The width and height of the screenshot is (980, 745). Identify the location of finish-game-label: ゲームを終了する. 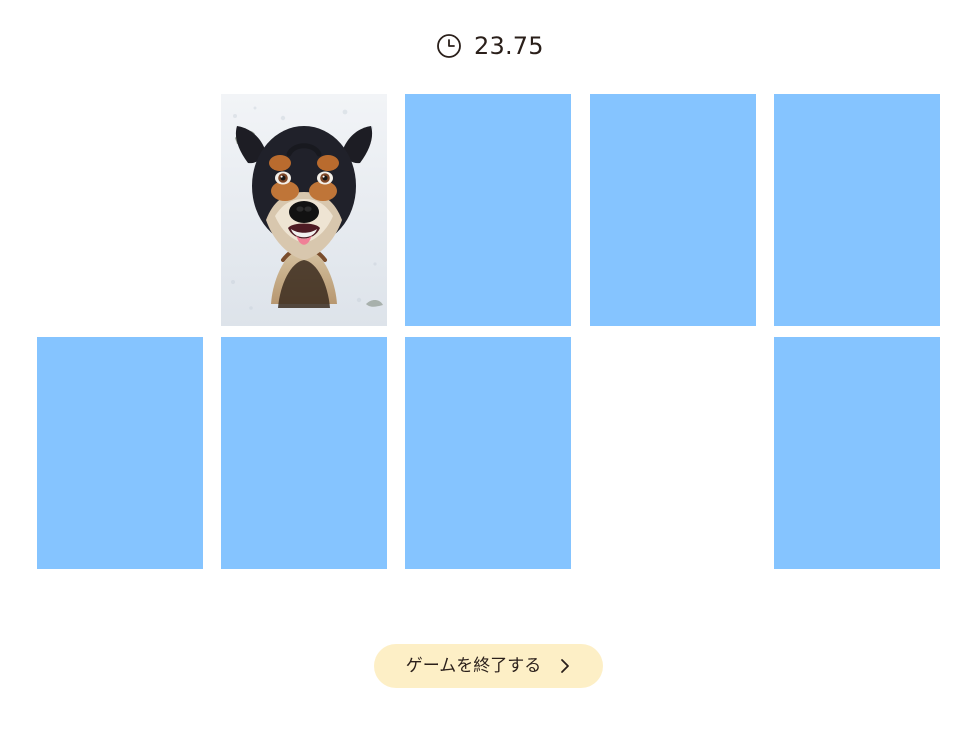
(473, 665).